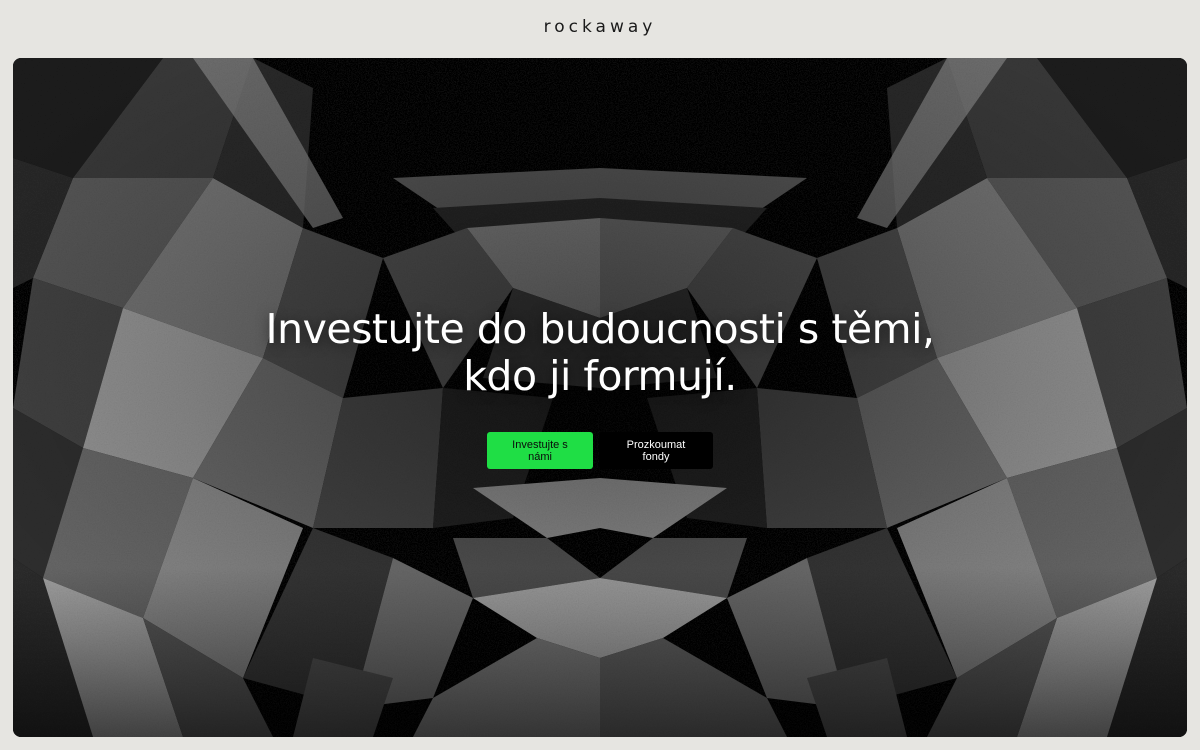  I want to click on hero-actions: Investujte s námi Prozkoumat fondy, so click(600, 450).